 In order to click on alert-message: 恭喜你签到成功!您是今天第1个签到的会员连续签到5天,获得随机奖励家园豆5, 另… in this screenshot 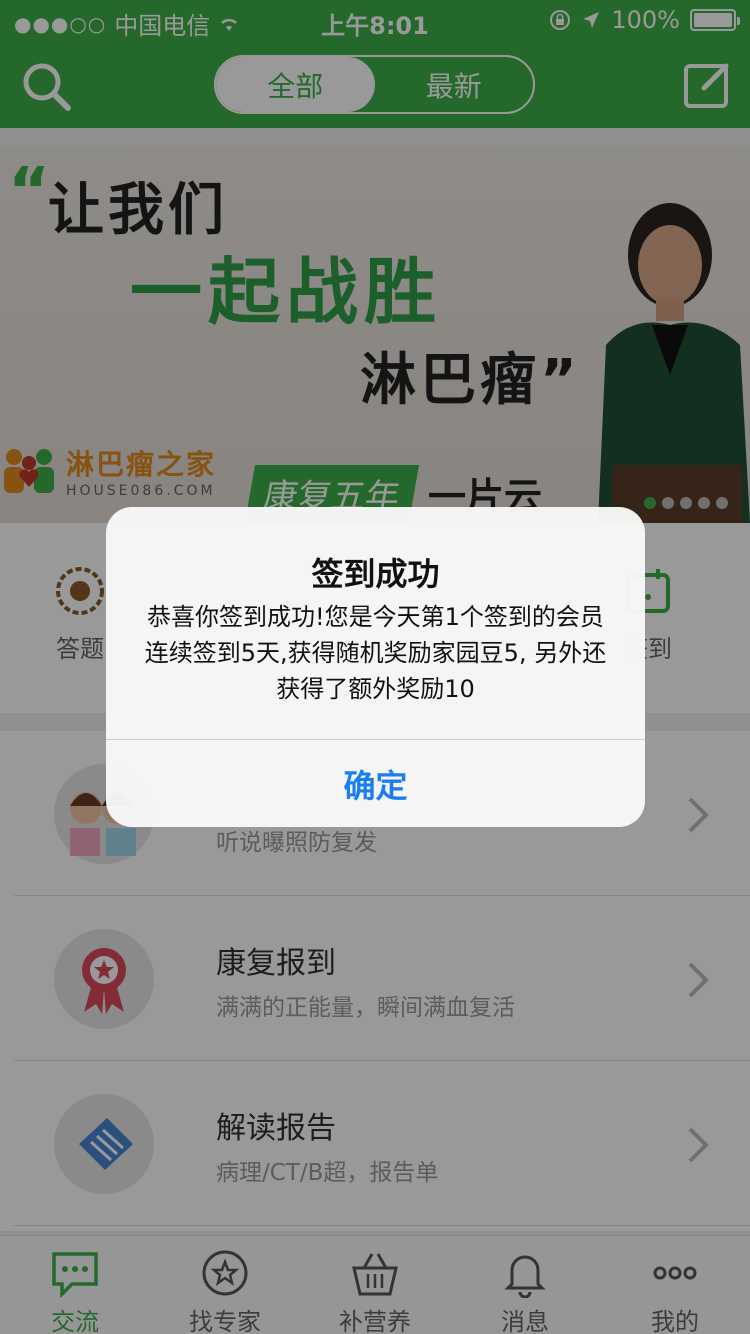, I will do `click(375, 653)`.